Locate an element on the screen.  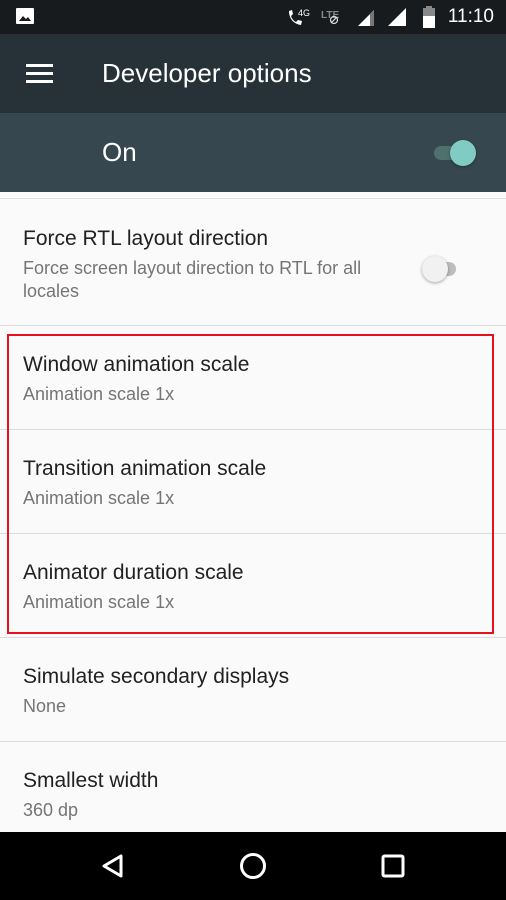
signal-sim2-icon is located at coordinates (396, 17).